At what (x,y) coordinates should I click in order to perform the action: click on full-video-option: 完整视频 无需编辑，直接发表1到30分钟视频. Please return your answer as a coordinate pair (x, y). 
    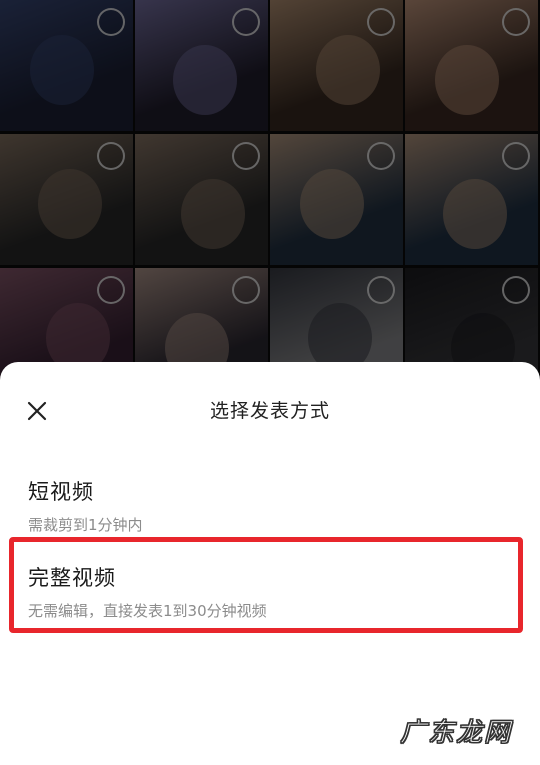
    Looking at the image, I should click on (270, 591).